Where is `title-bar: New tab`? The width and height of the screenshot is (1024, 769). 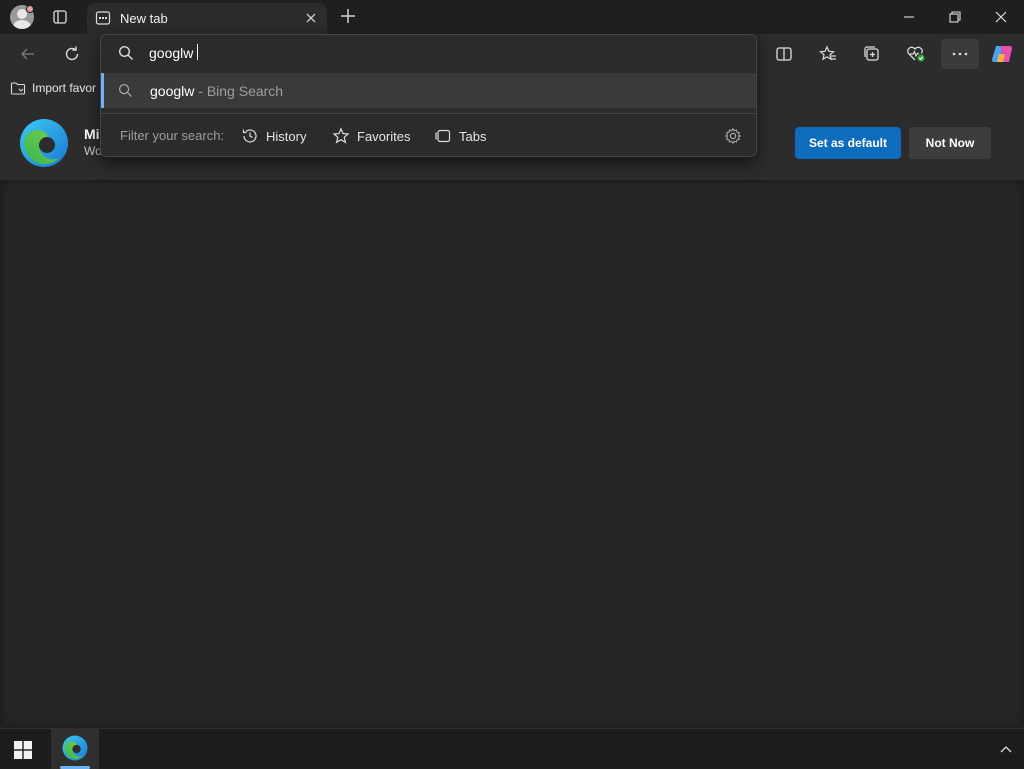
title-bar: New tab is located at coordinates (512, 17).